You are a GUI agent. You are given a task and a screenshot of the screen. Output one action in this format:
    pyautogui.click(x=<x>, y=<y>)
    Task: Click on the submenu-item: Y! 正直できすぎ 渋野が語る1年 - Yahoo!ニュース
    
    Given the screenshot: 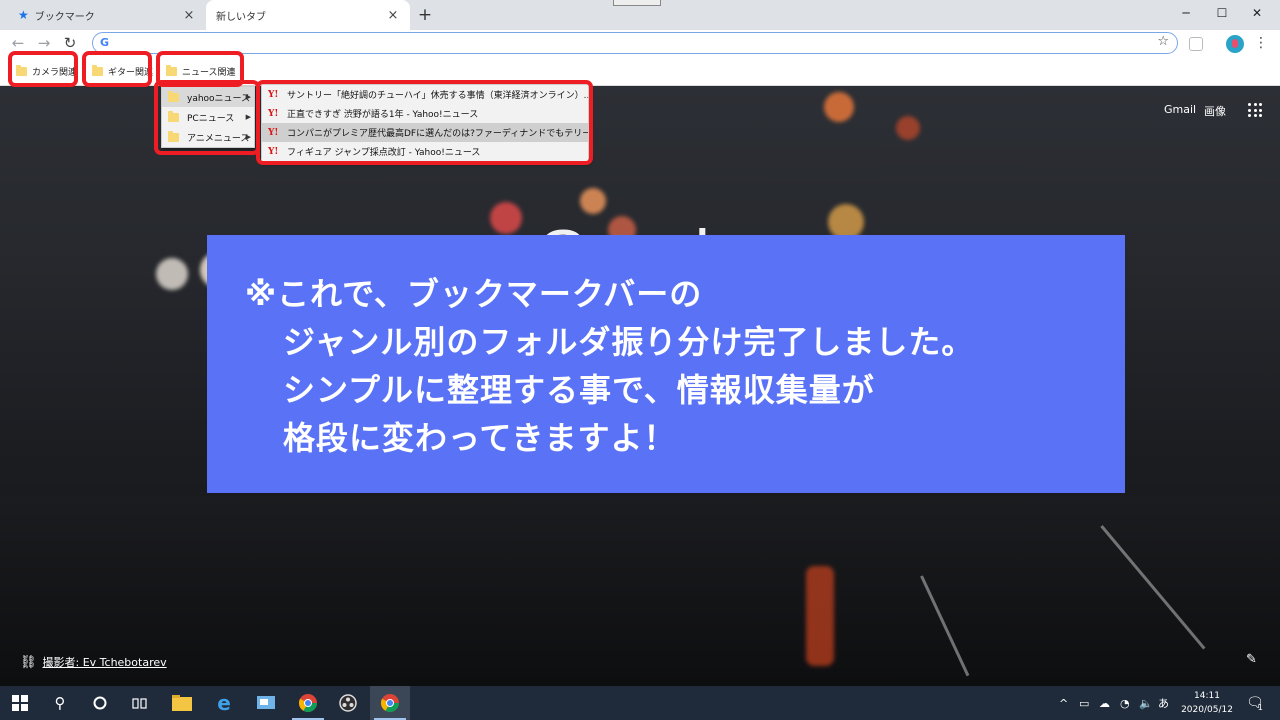 What is the action you would take?
    pyautogui.click(x=425, y=113)
    